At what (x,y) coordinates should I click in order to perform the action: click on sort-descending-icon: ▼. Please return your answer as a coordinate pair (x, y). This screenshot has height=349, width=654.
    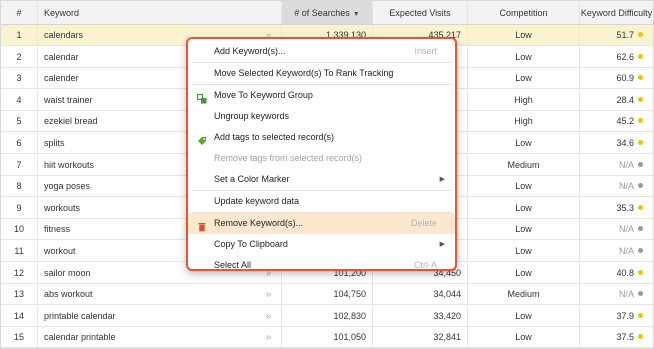
    Looking at the image, I should click on (356, 14).